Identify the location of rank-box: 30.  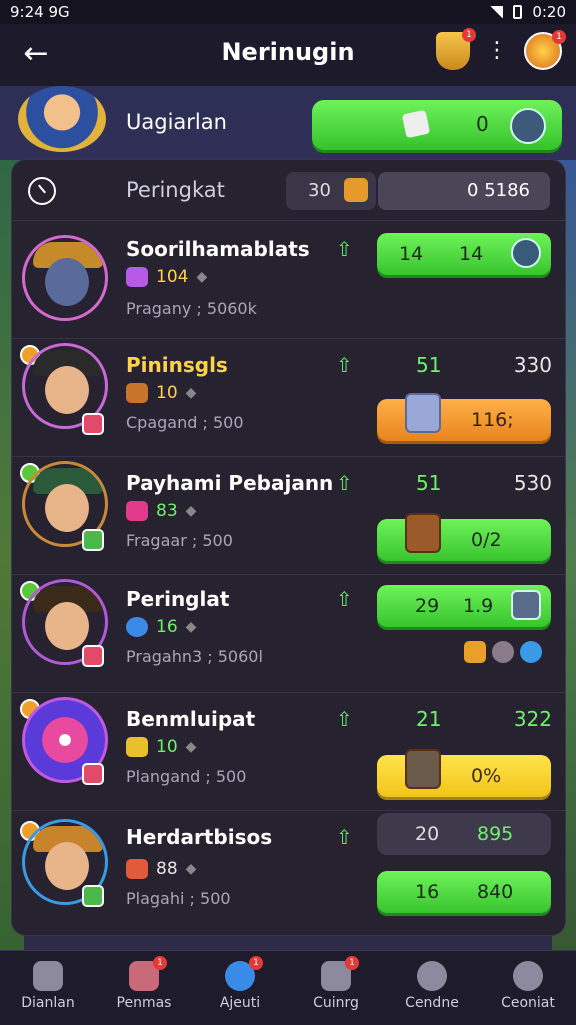
(331, 191).